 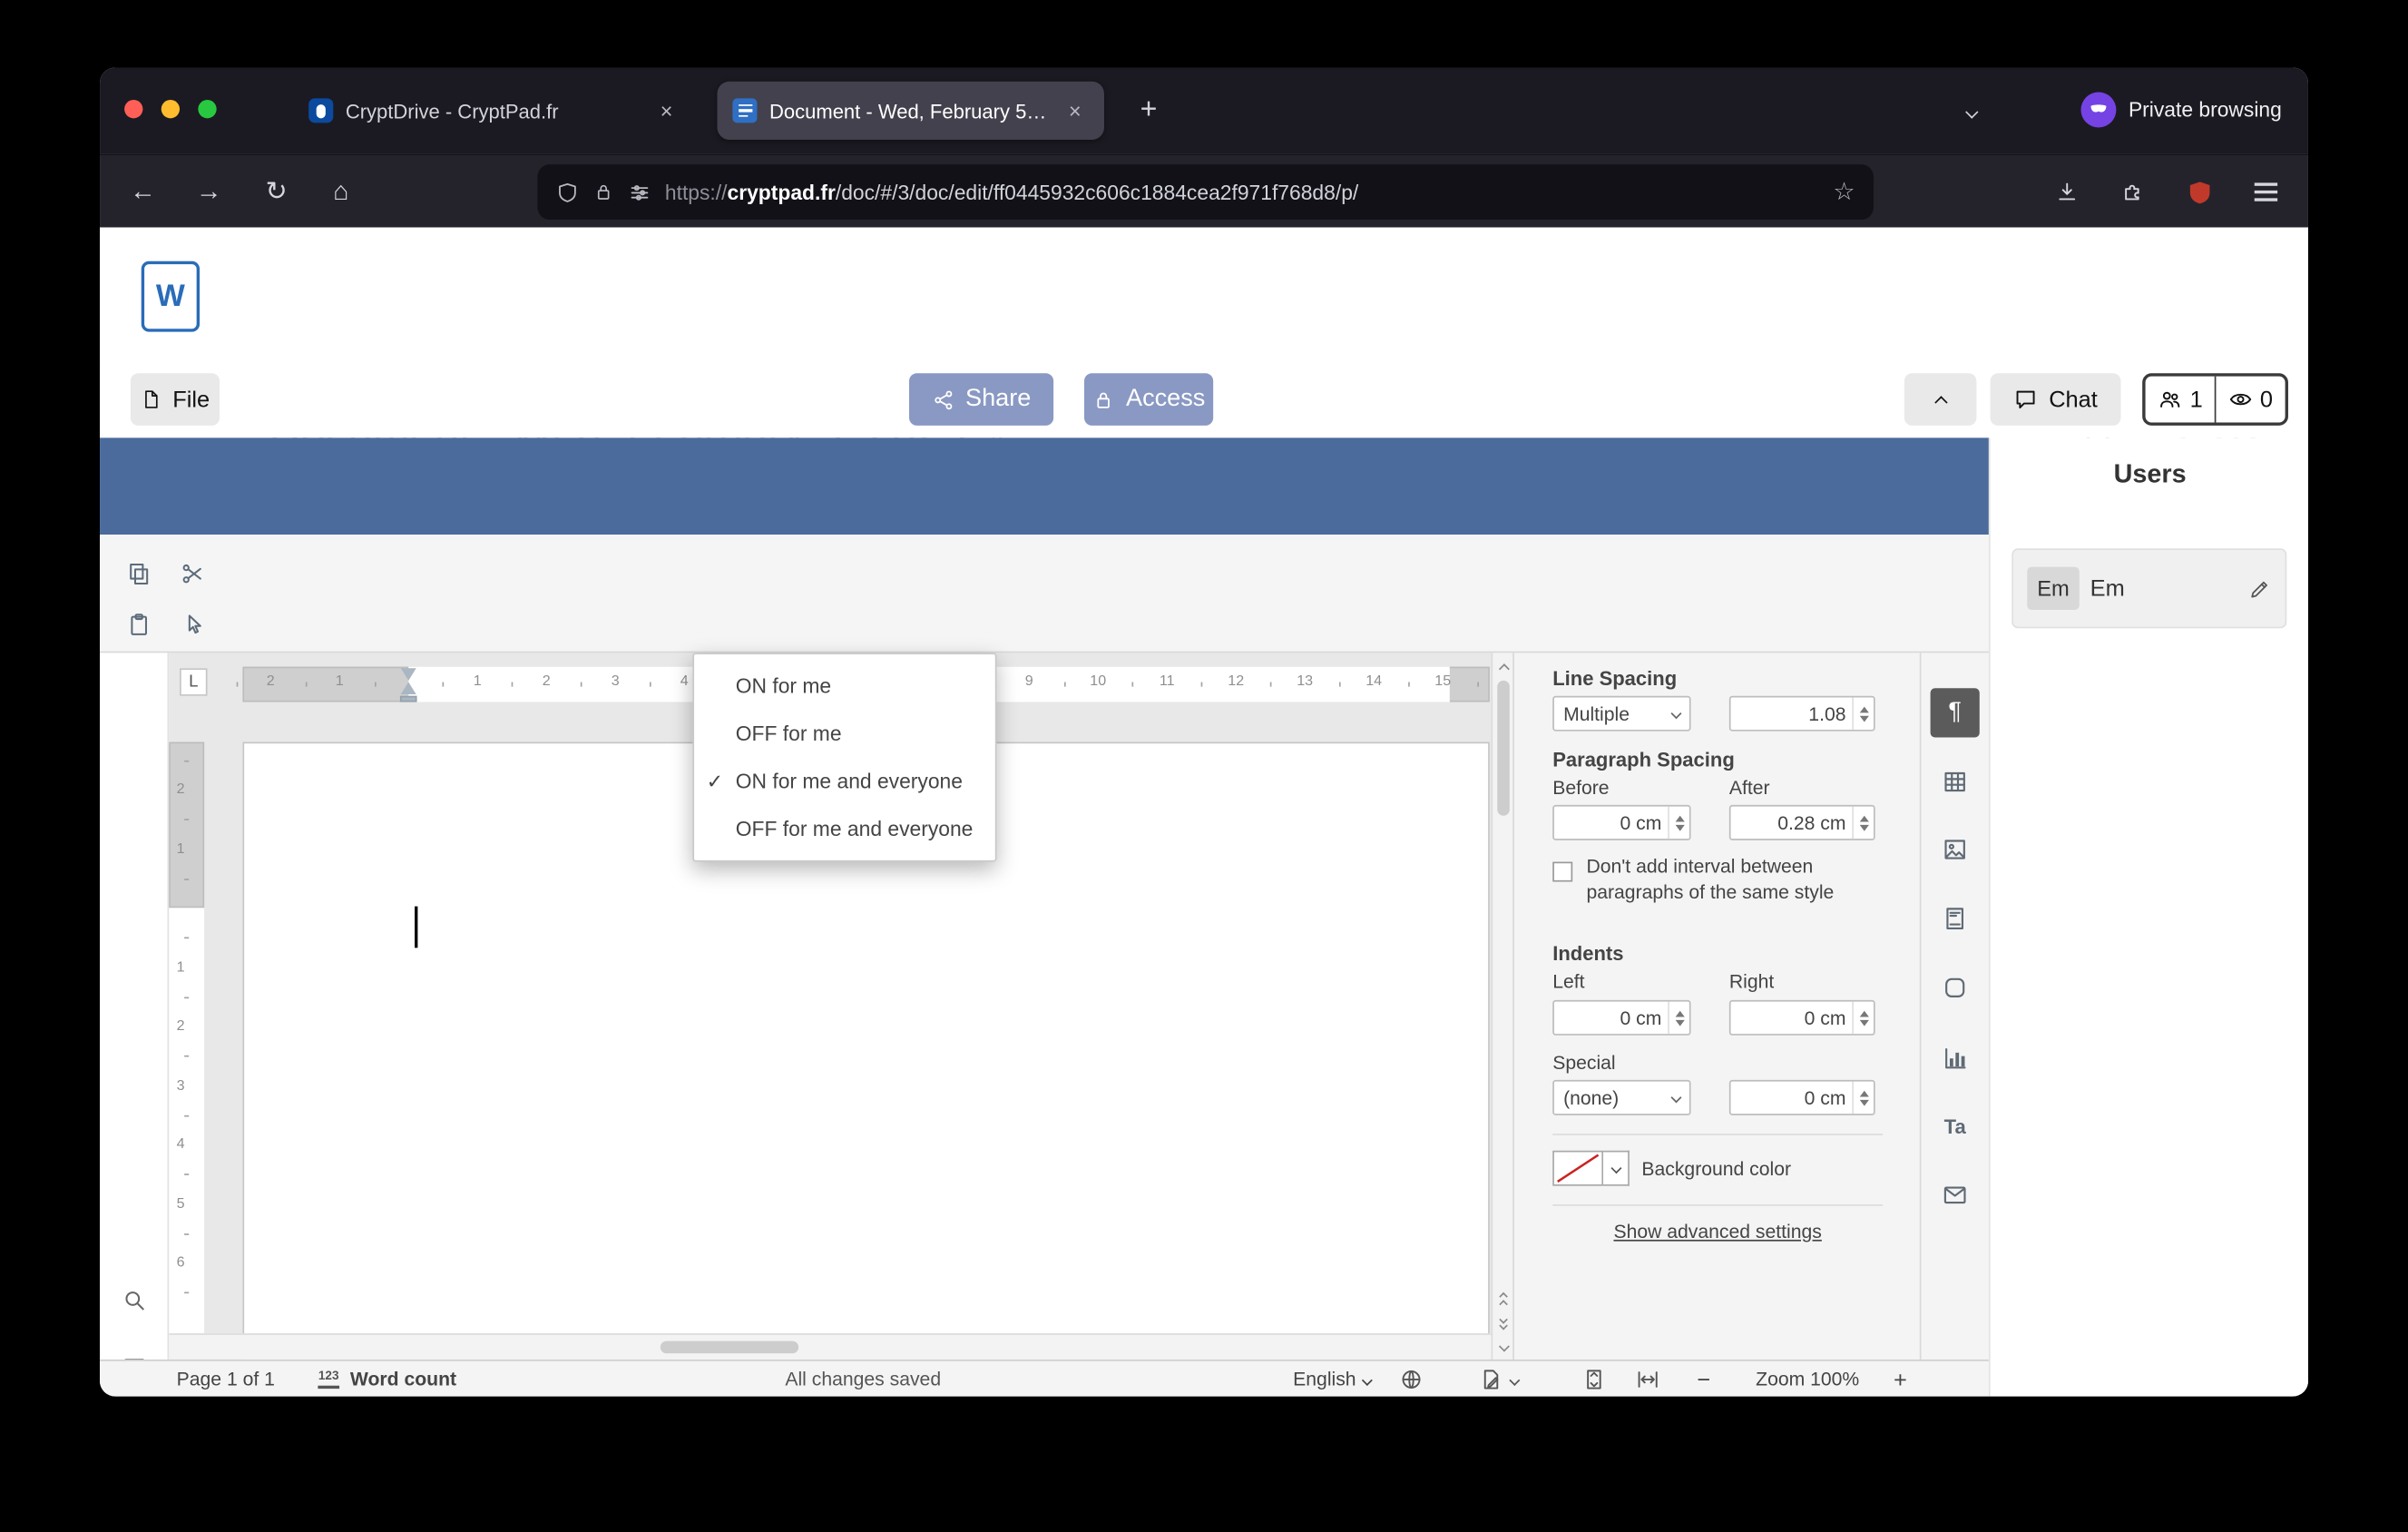 I want to click on indent-right-label: Right, so click(x=1751, y=981).